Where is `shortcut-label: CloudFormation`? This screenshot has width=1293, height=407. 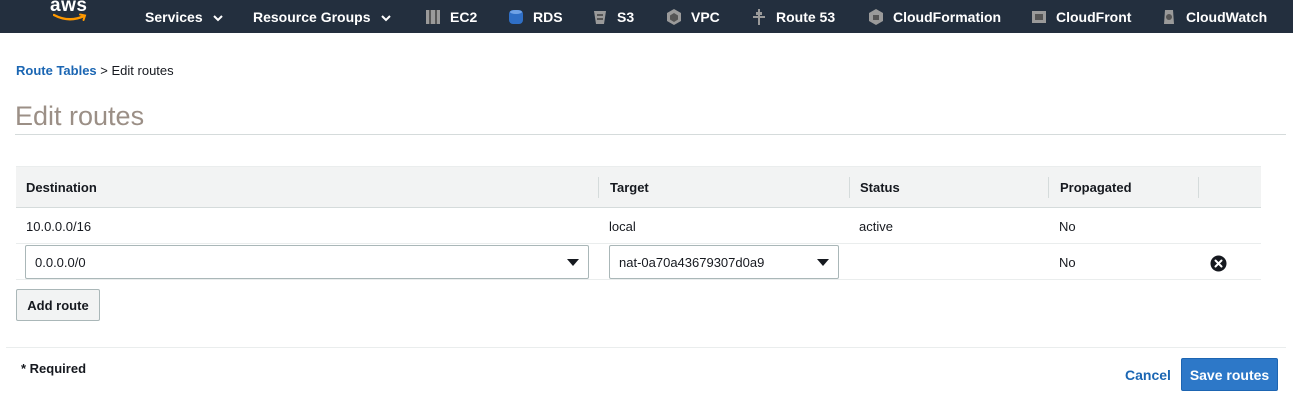 shortcut-label: CloudFormation is located at coordinates (947, 16).